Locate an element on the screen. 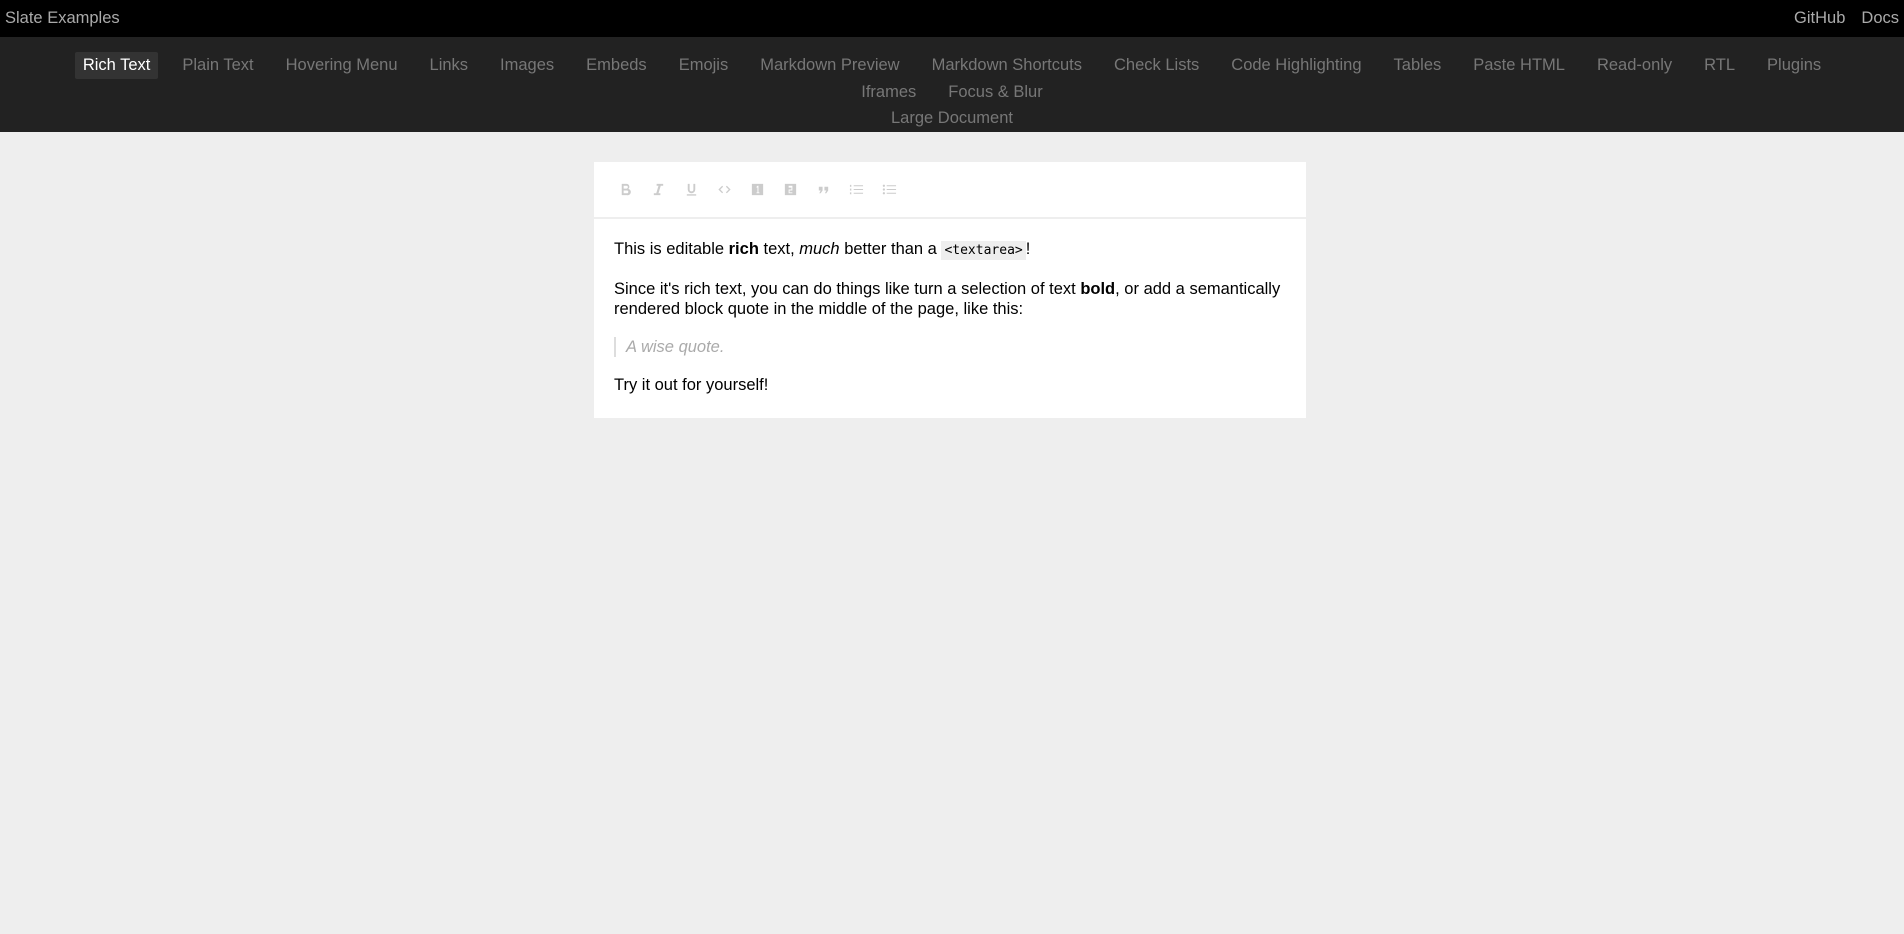 The image size is (1904, 934). block-quote: A wise quote. is located at coordinates (950, 347).